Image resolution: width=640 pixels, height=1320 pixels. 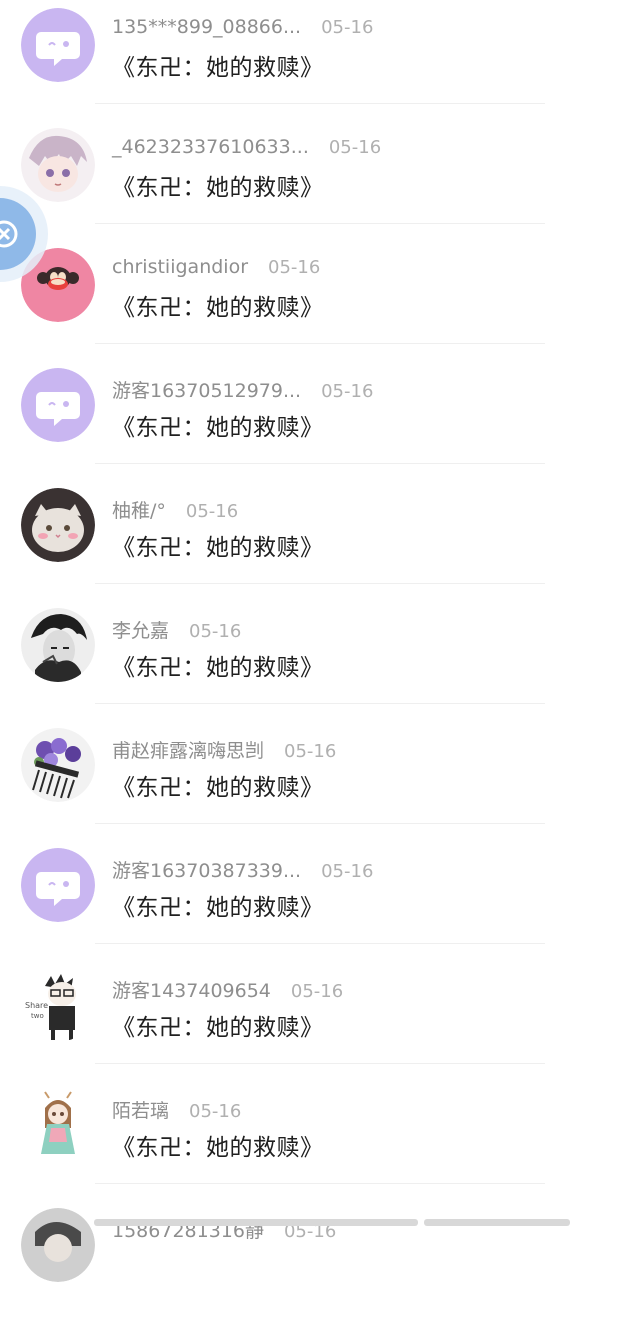 I want to click on list-item: christiigandior 05-16 《东卍：她的救赎》, so click(x=320, y=300).